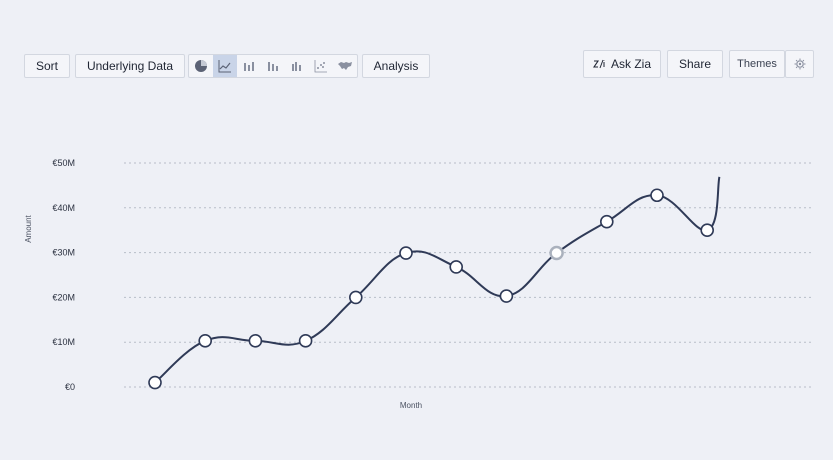  What do you see at coordinates (70, 387) in the screenshot?
I see `y-tick-label: €0` at bounding box center [70, 387].